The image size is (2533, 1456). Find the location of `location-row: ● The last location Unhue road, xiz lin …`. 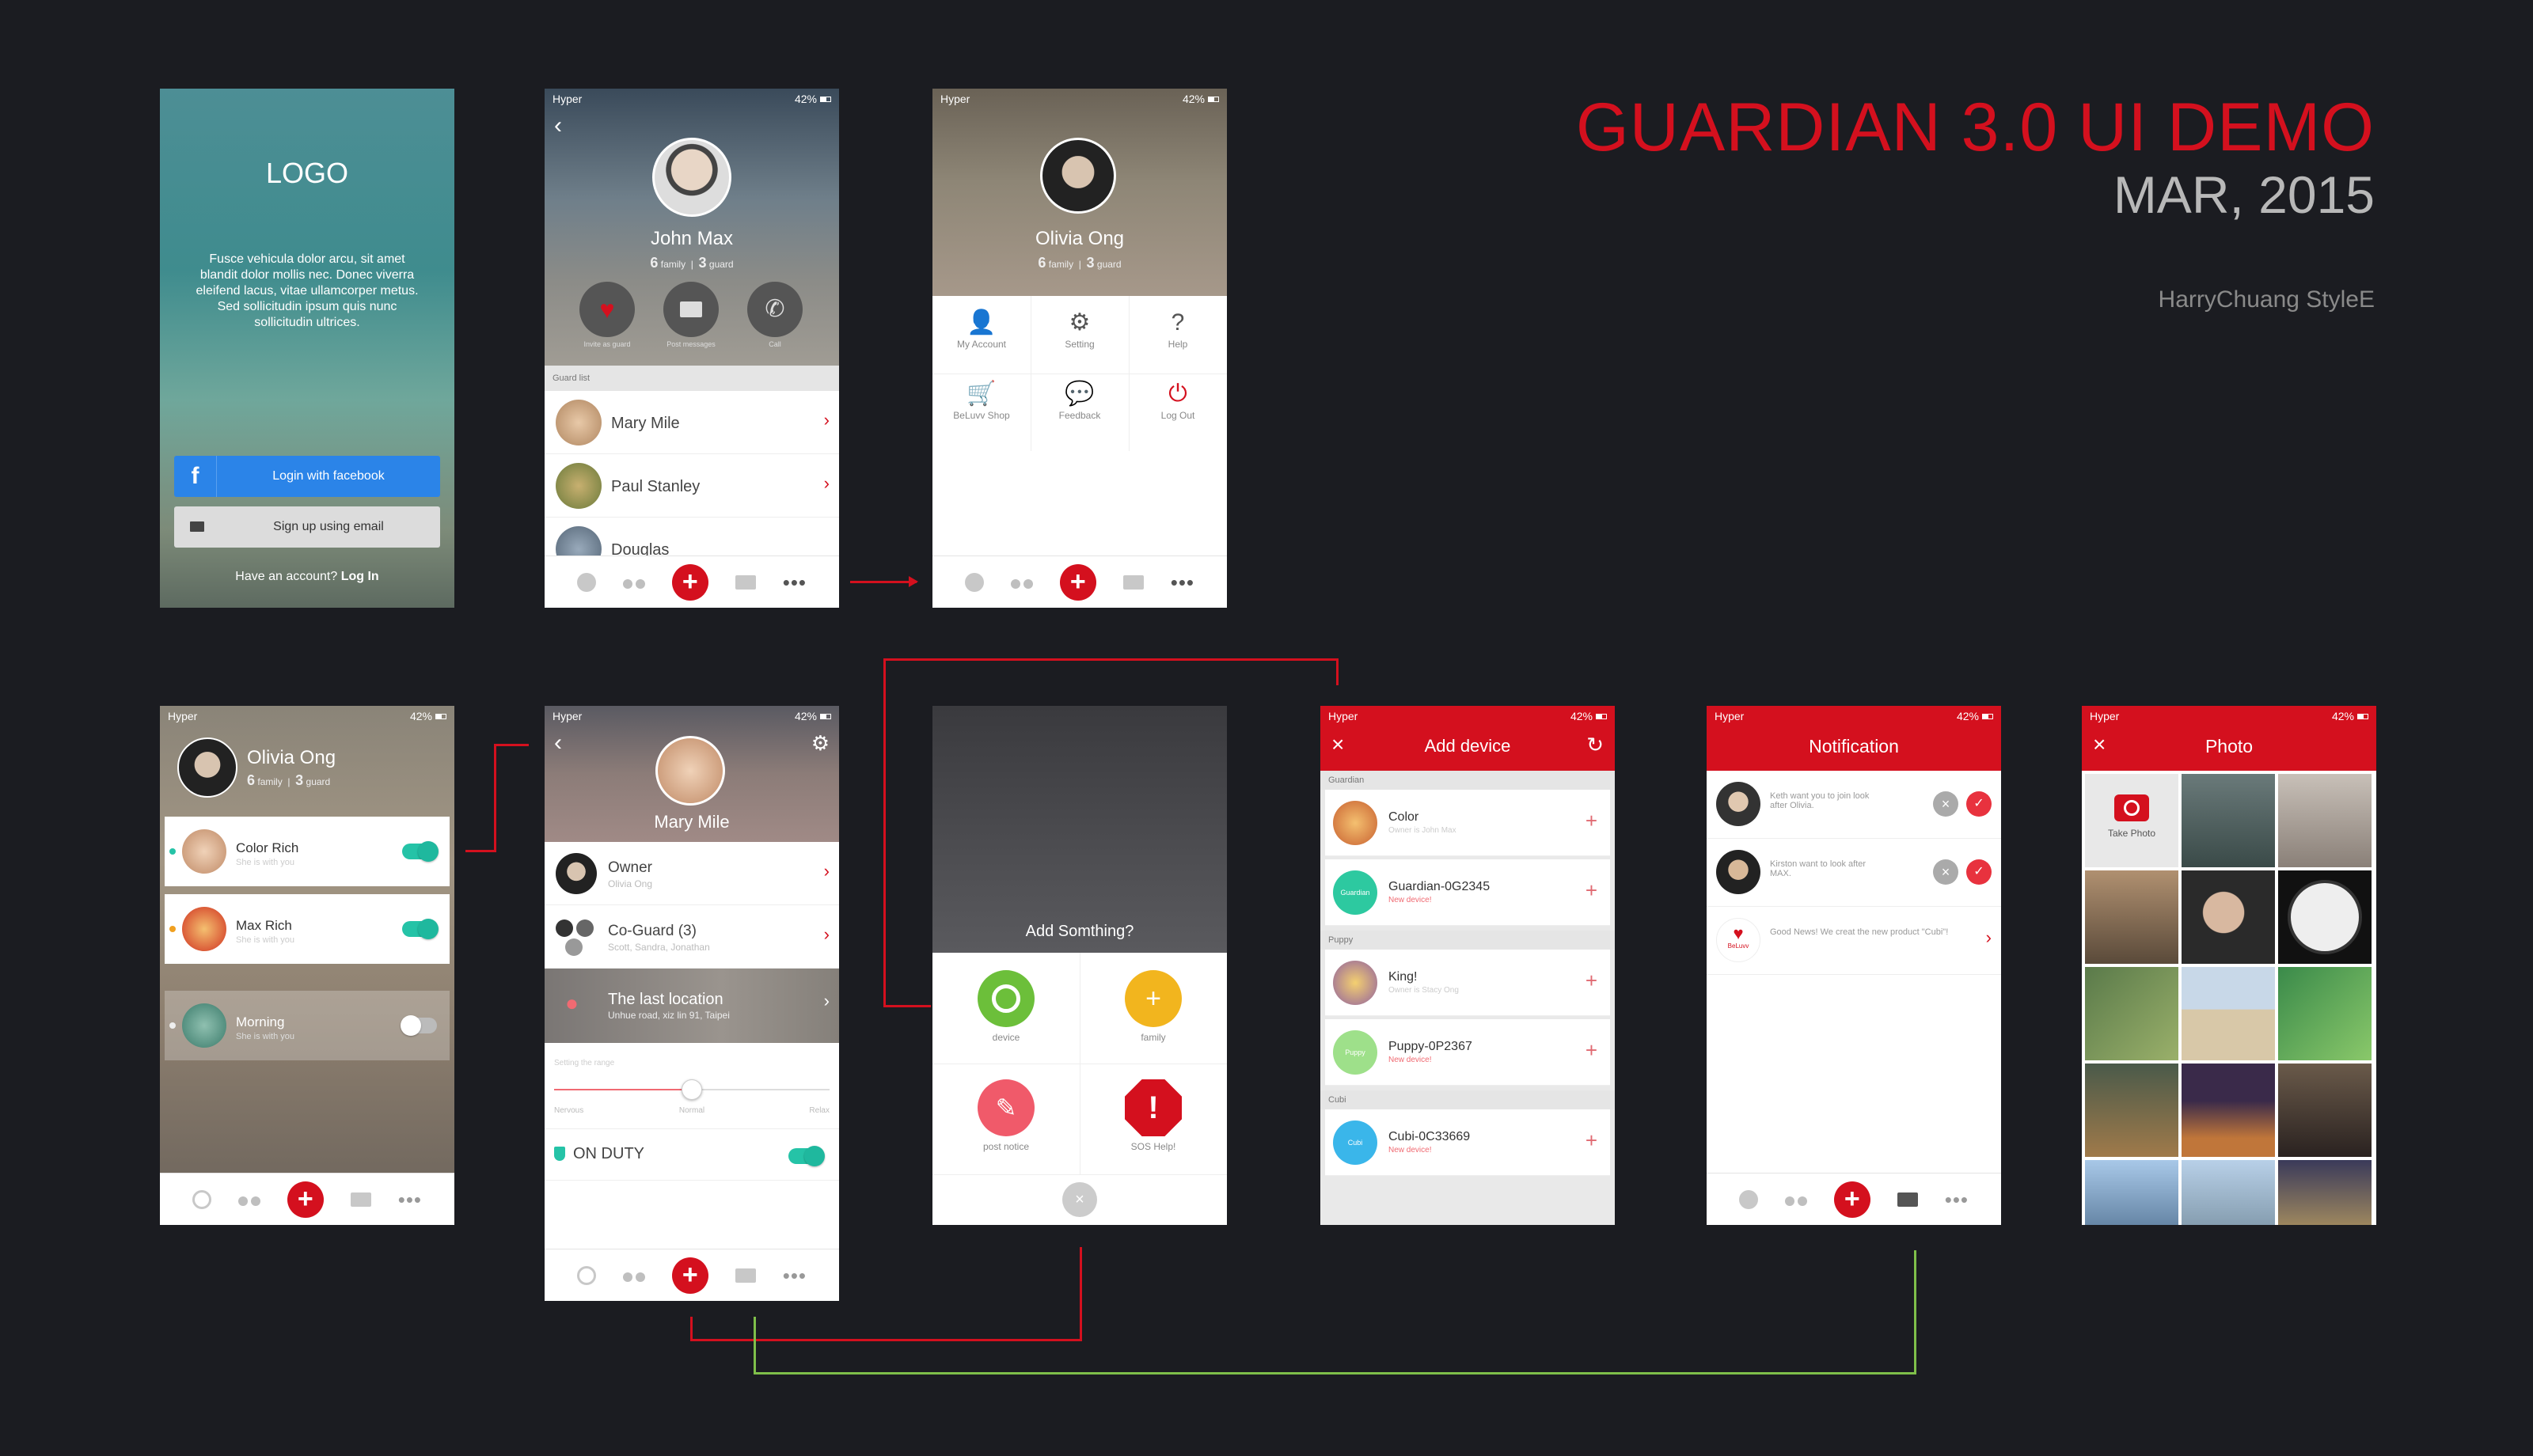

location-row: ● The last location Unhue road, xiz lin … is located at coordinates (692, 1006).